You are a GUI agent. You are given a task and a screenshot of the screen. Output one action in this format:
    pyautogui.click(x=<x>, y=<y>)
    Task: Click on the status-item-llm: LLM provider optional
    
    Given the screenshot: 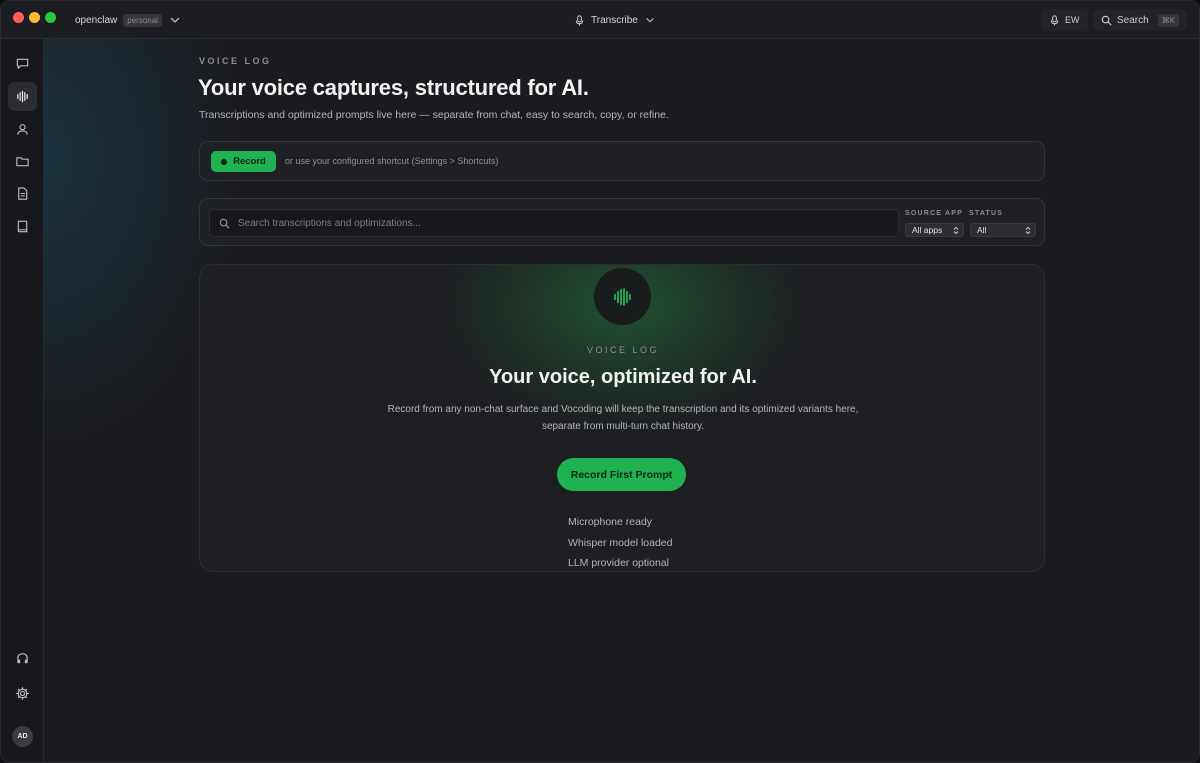 What is the action you would take?
    pyautogui.click(x=618, y=563)
    